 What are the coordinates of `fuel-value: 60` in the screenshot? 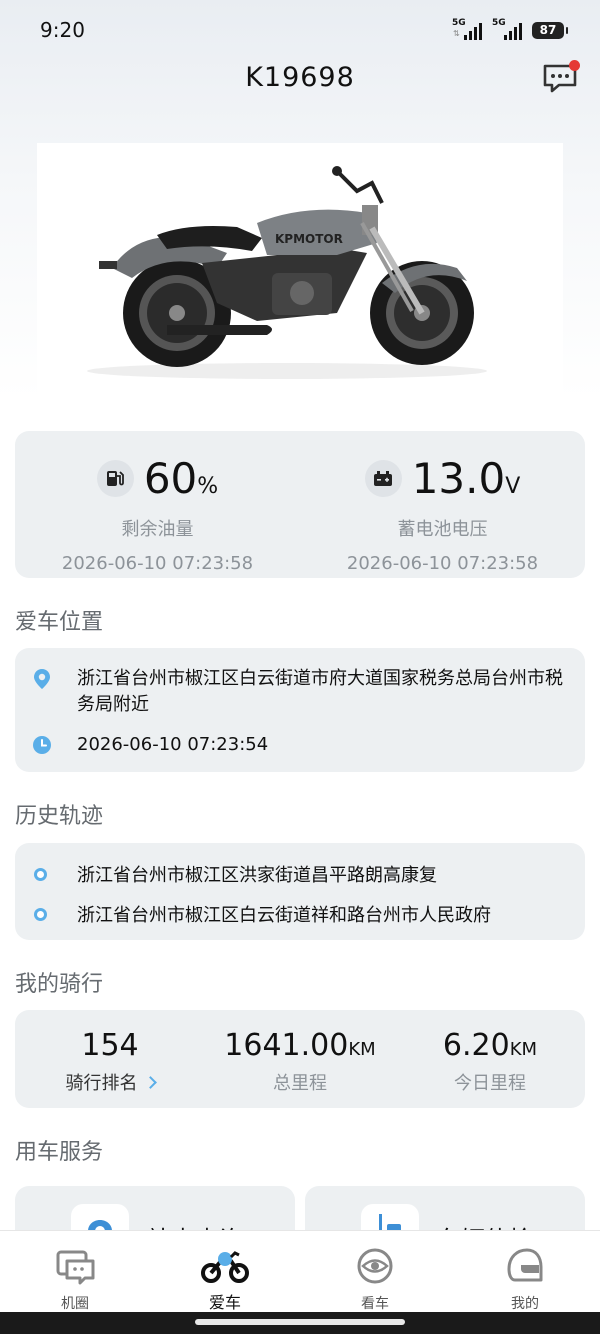 It's located at (170, 478).